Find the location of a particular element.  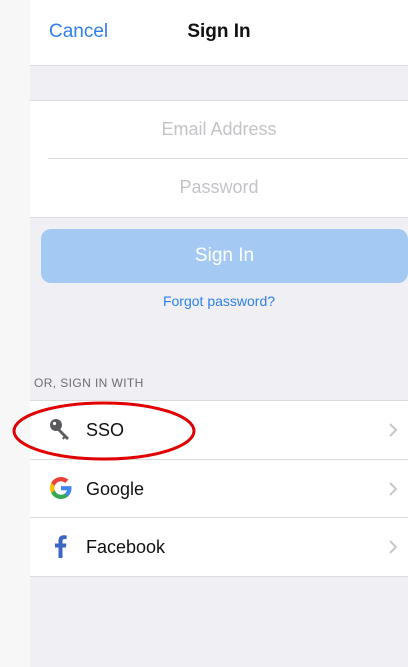

sign-in-button: Sign In is located at coordinates (224, 256).